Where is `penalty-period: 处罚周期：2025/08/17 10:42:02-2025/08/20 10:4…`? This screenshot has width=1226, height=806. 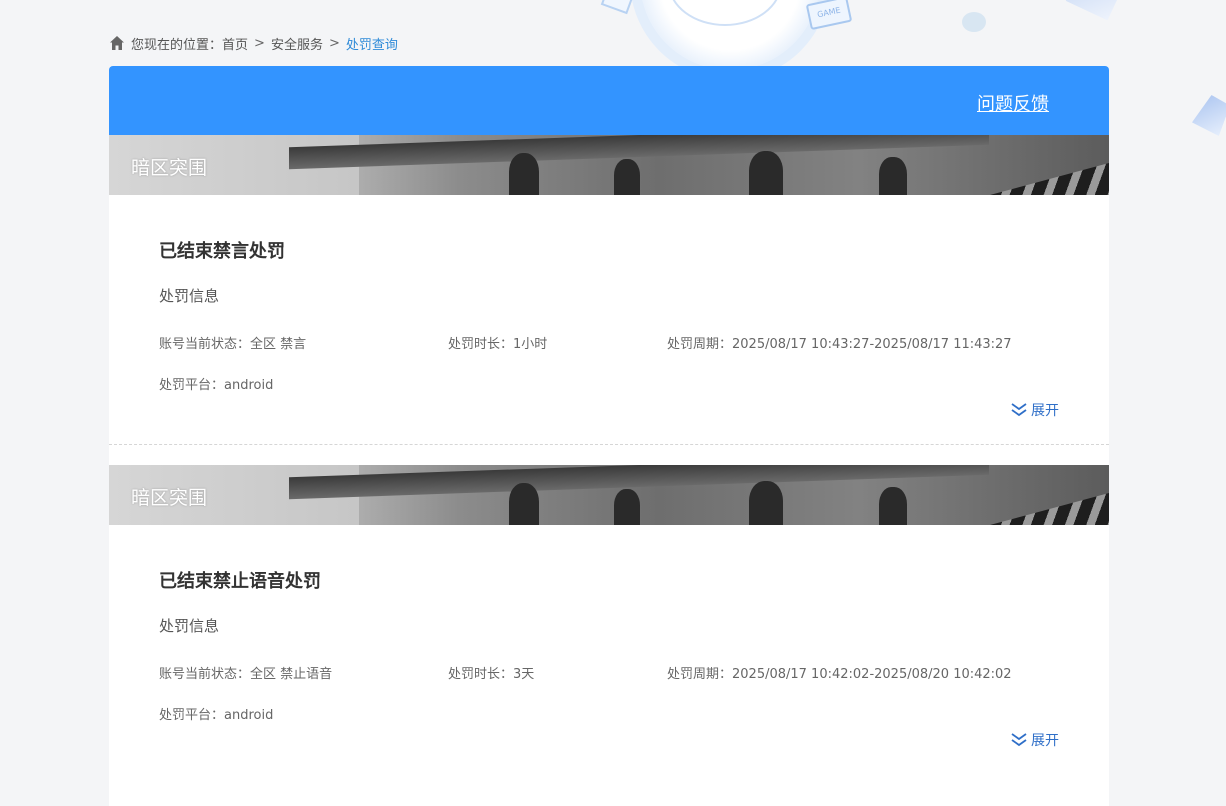 penalty-period: 处罚周期：2025/08/17 10:42:02-2025/08/20 10:4… is located at coordinates (839, 674).